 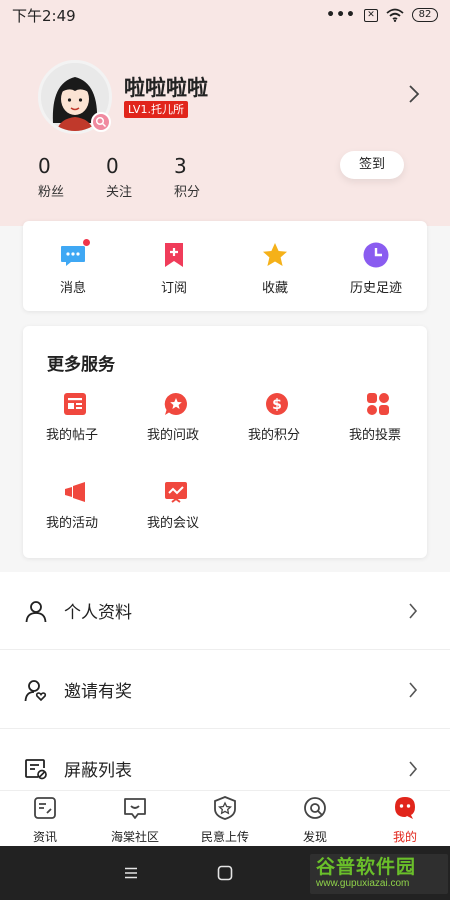 I want to click on quick-item-label: 收藏, so click(x=274, y=288).